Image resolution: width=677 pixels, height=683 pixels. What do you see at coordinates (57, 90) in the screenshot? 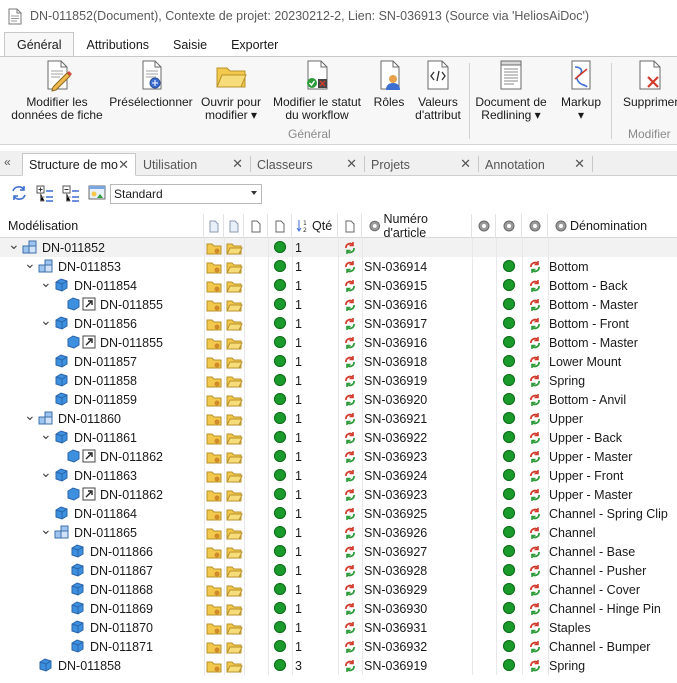
I see `edit-record-data-button: Modifier les données de fiche` at bounding box center [57, 90].